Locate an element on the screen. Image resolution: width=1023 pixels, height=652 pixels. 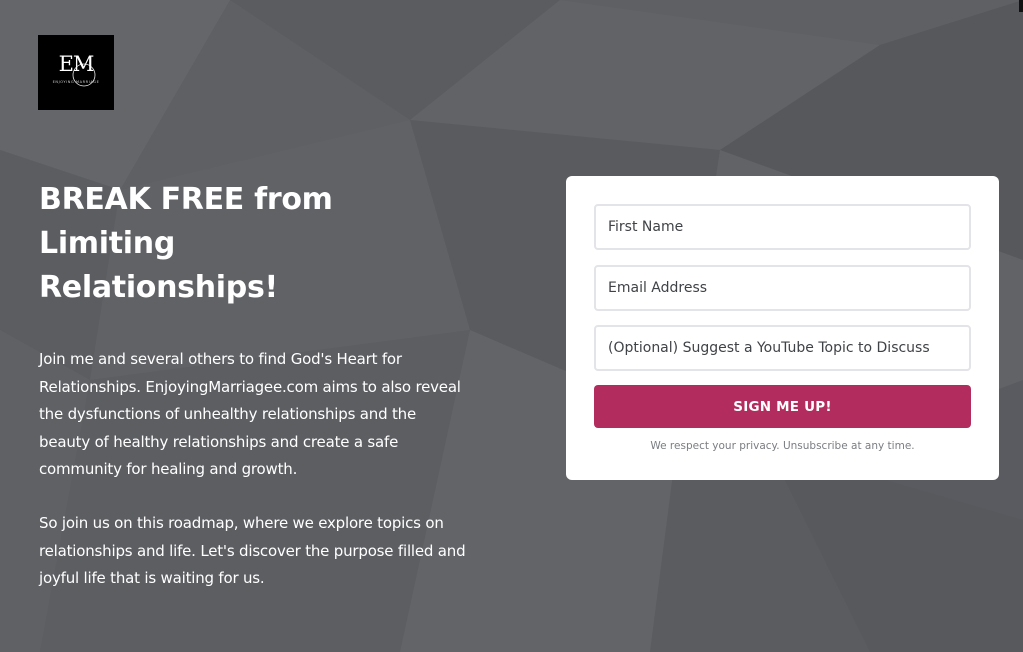
hero-headline: BREAK FREE from Limiting Relationships! is located at coordinates (186, 243).